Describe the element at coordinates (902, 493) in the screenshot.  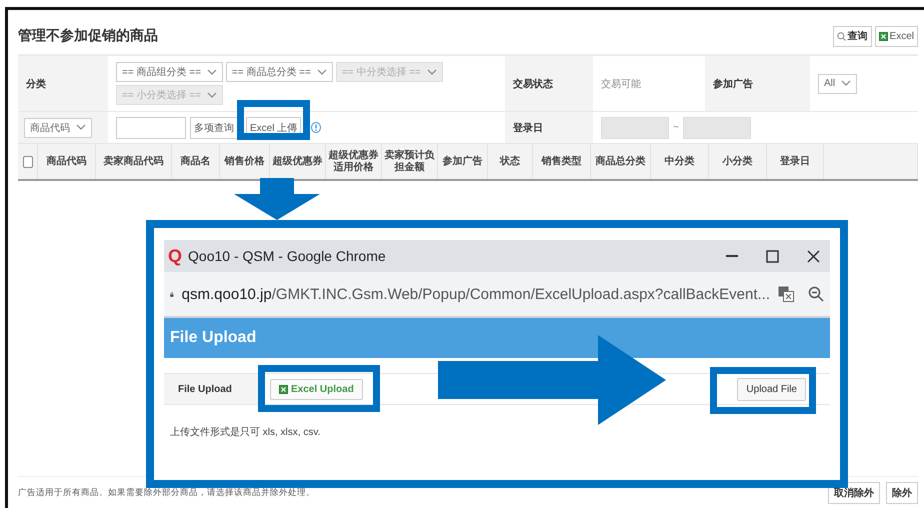
I see `exclude-button: 除外` at that location.